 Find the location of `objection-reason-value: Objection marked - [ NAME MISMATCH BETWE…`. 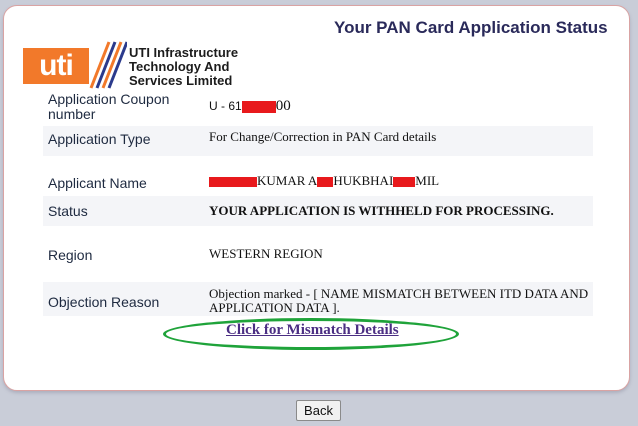

objection-reason-value: Objection marked - [ NAME MISMATCH BETWE… is located at coordinates (399, 300).